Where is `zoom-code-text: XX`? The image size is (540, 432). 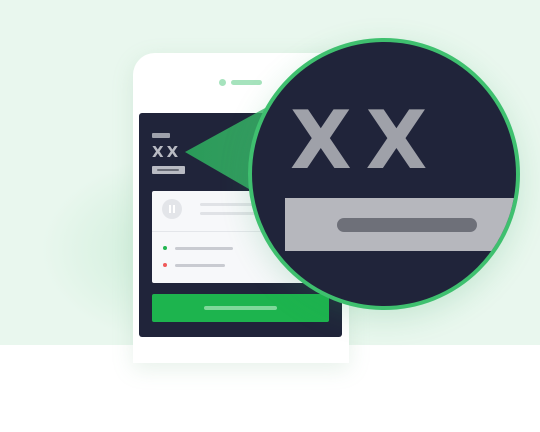
zoom-code-text: XX is located at coordinates (366, 140).